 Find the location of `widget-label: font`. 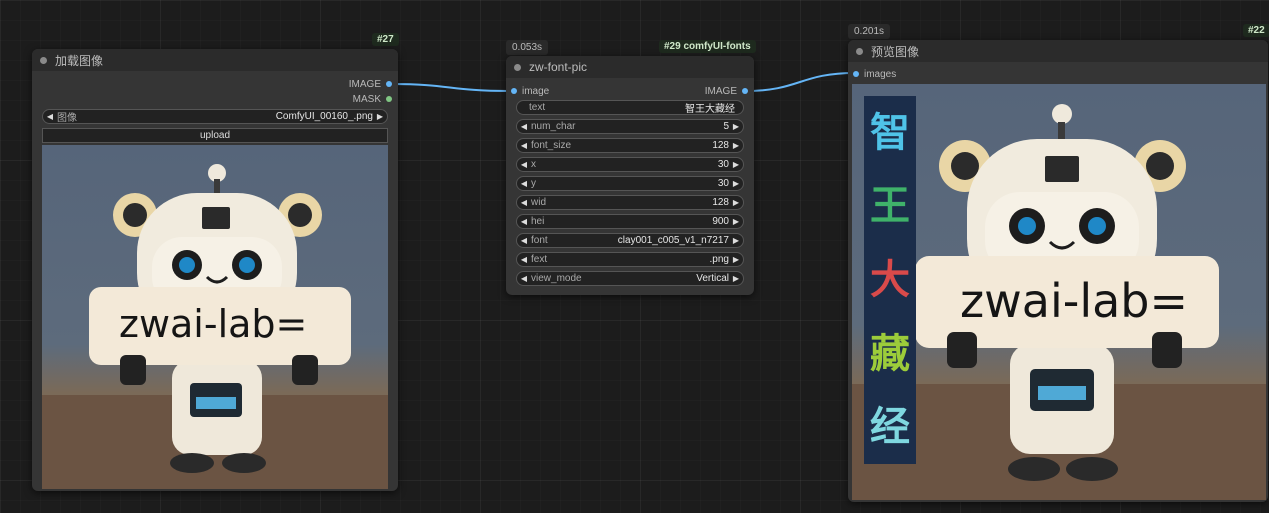

widget-label: font is located at coordinates (539, 240).